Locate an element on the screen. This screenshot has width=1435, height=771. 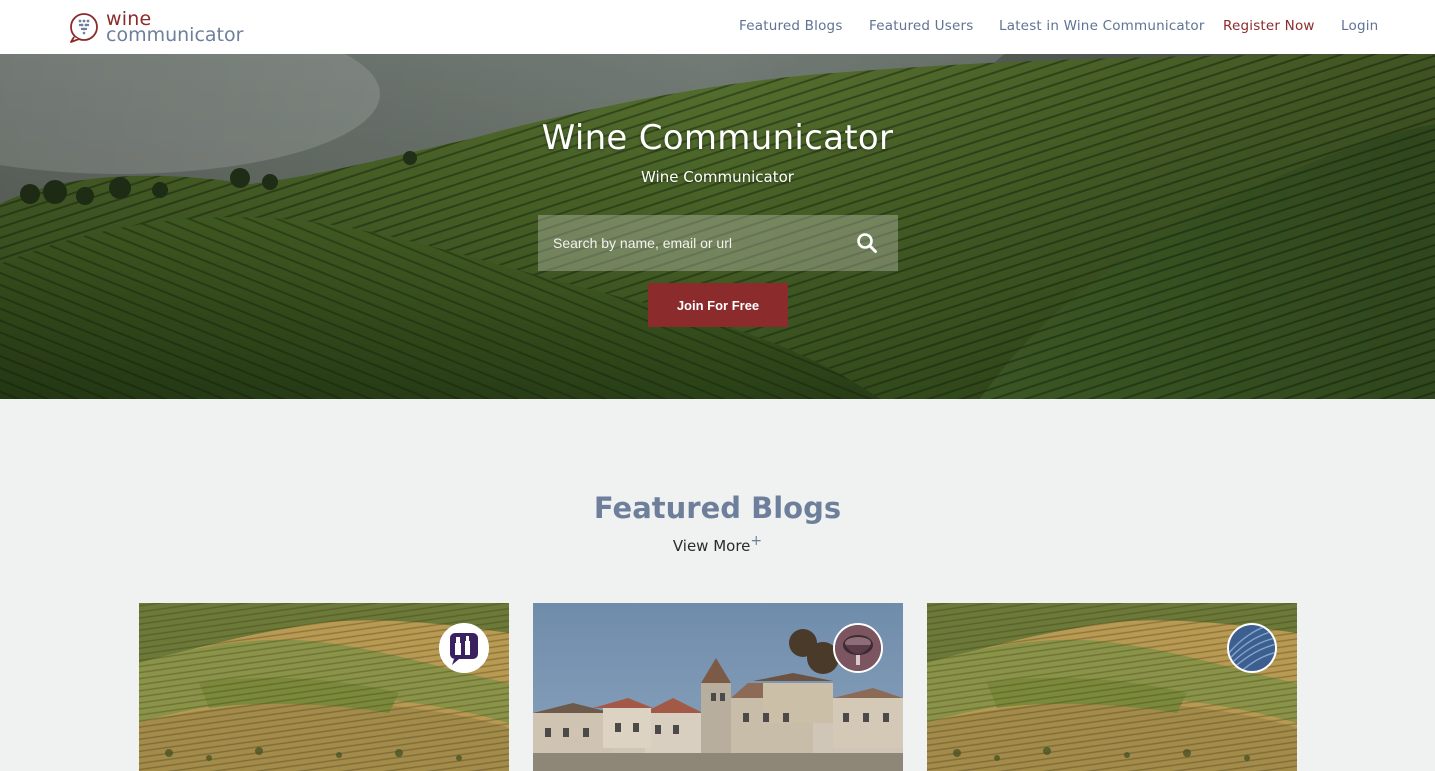
search-box is located at coordinates (718, 243).